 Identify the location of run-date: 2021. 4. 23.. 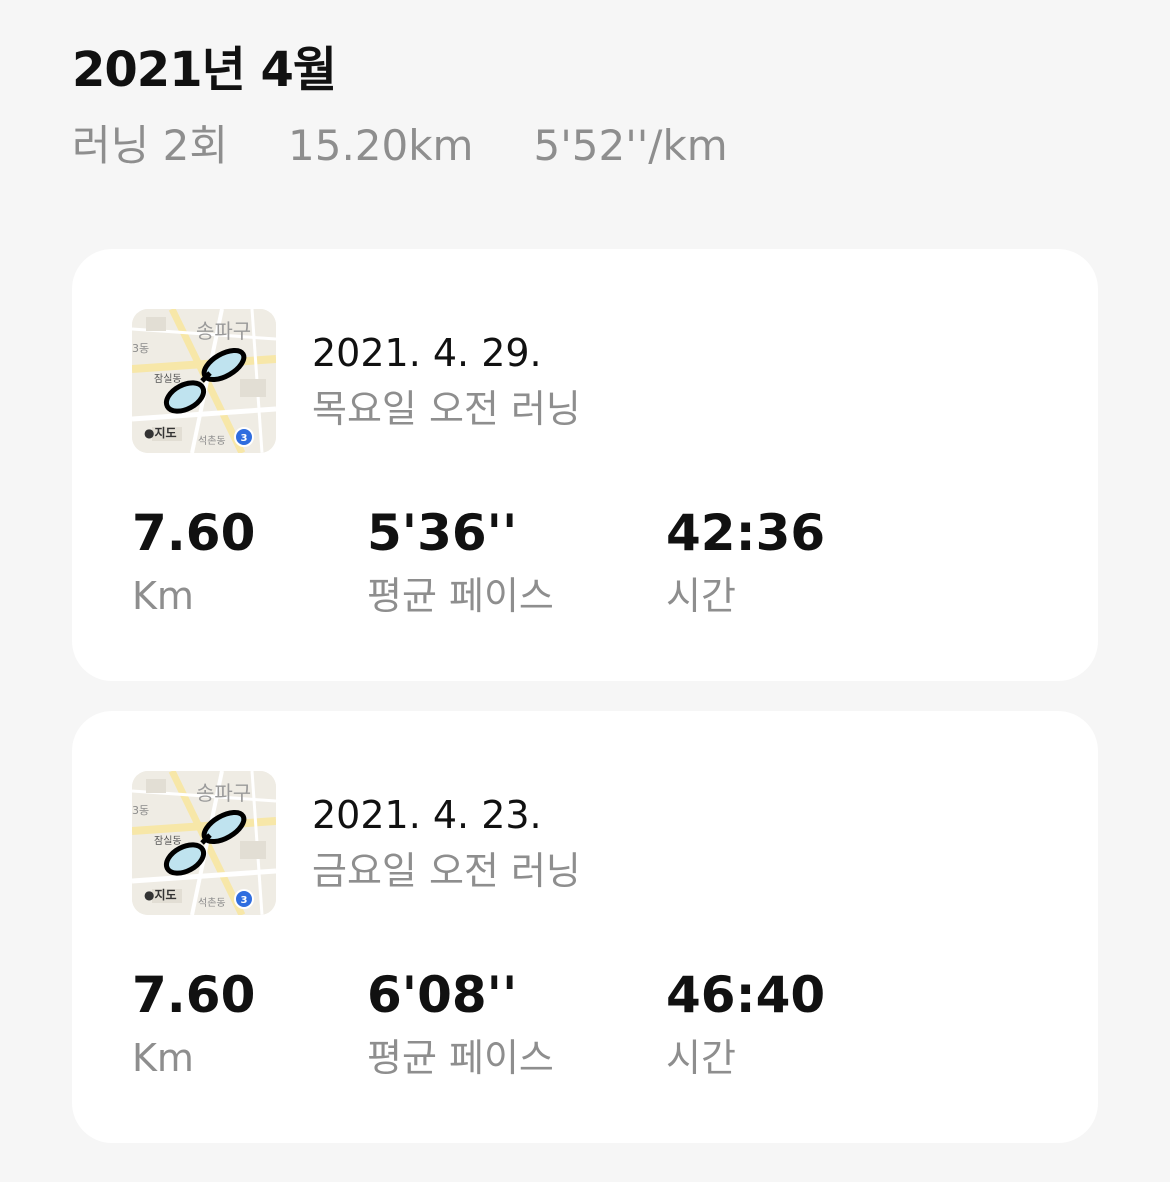
(427, 815).